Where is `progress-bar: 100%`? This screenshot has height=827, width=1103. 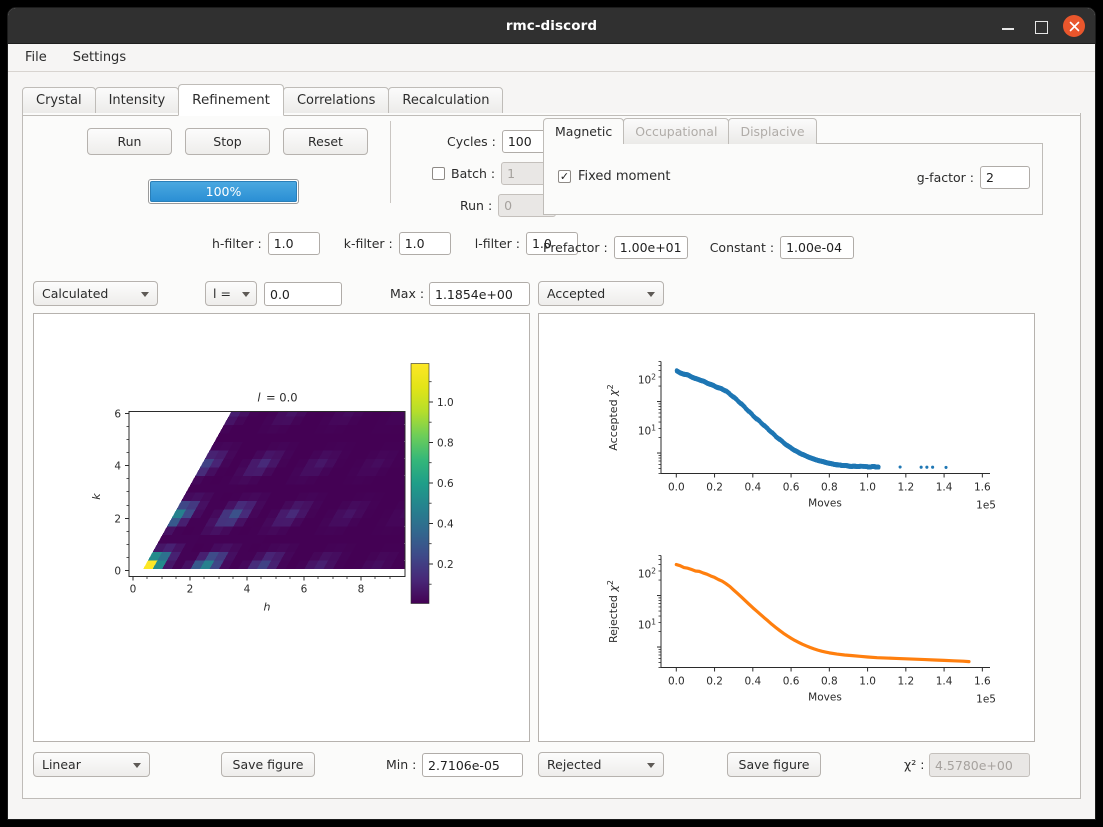 progress-bar: 100% is located at coordinates (223, 191).